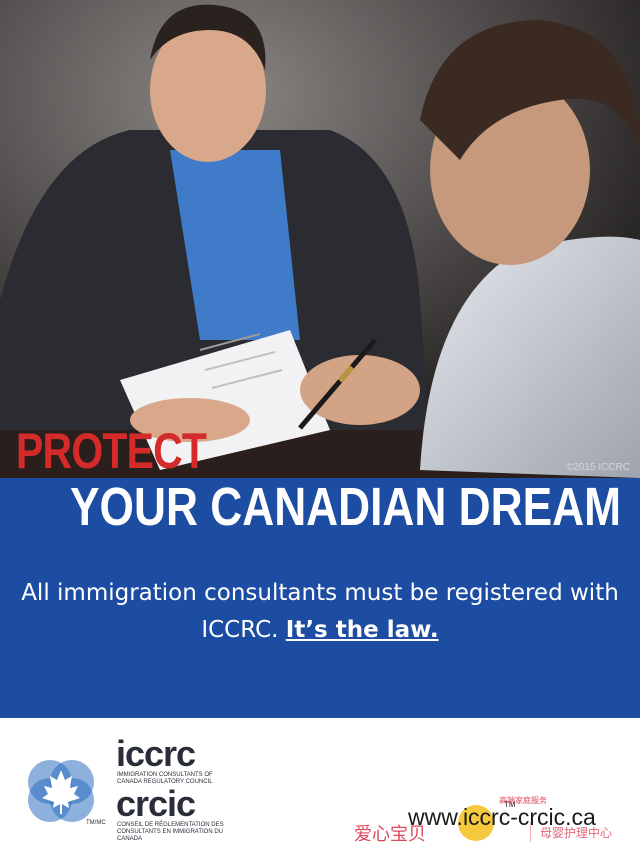 The width and height of the screenshot is (640, 853). Describe the element at coordinates (346, 507) in the screenshot. I see `headline-canadian-dream: YOUR CANADIAN DREAM` at that location.